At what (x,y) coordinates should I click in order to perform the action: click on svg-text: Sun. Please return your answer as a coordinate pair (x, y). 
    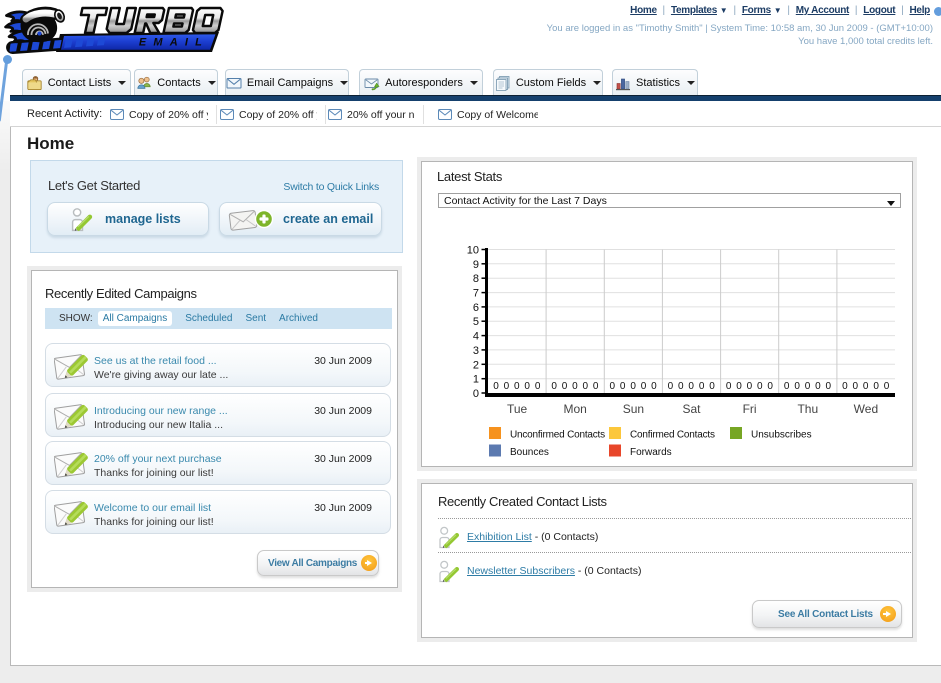
    Looking at the image, I should click on (633, 409).